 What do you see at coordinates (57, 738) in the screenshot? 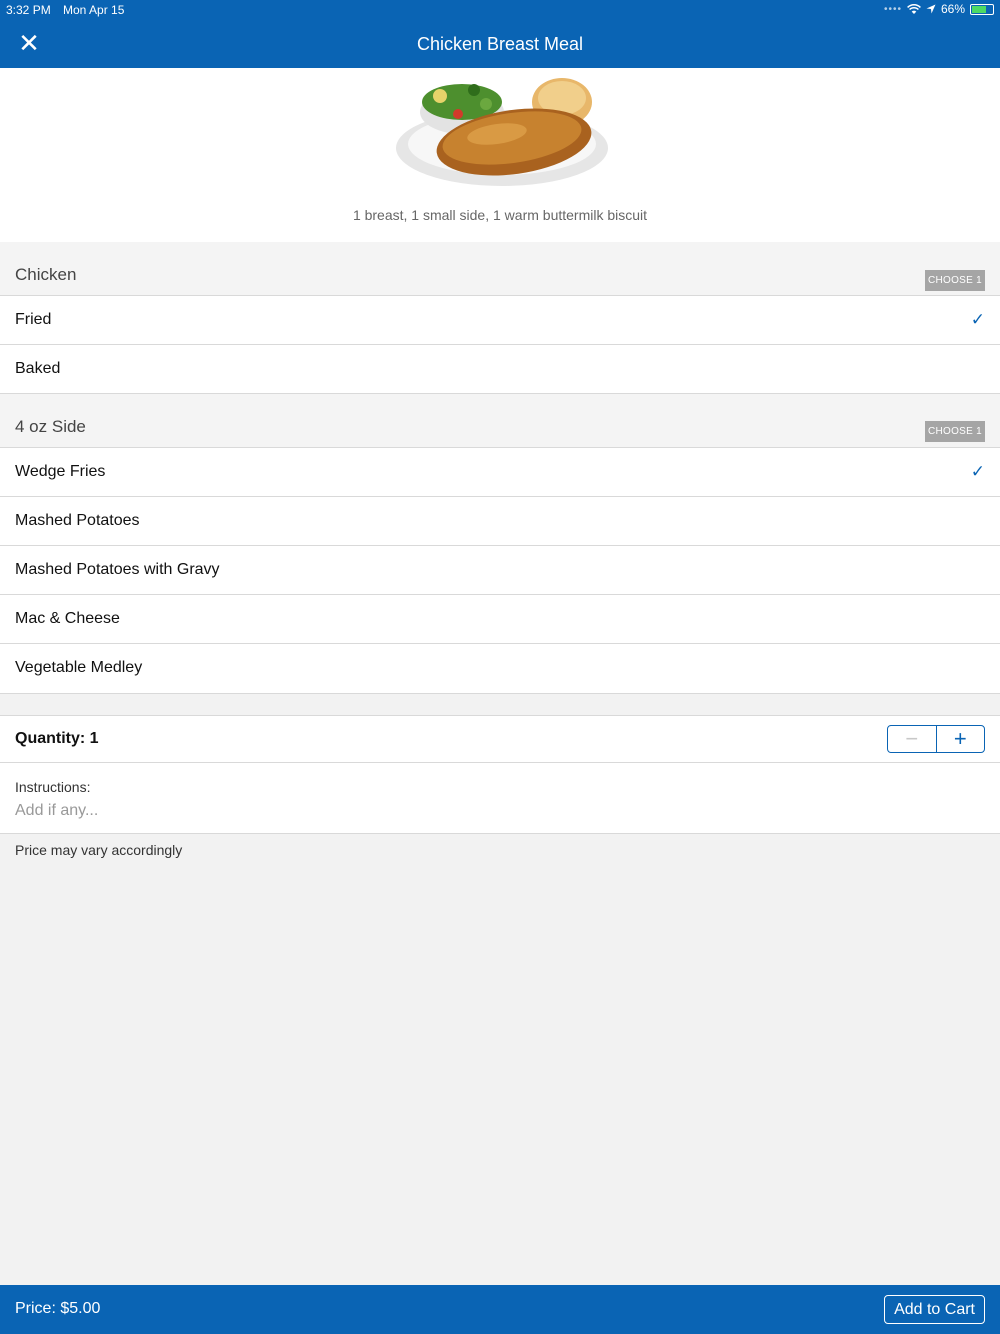
I see `quantity-label: Quantity: 1` at bounding box center [57, 738].